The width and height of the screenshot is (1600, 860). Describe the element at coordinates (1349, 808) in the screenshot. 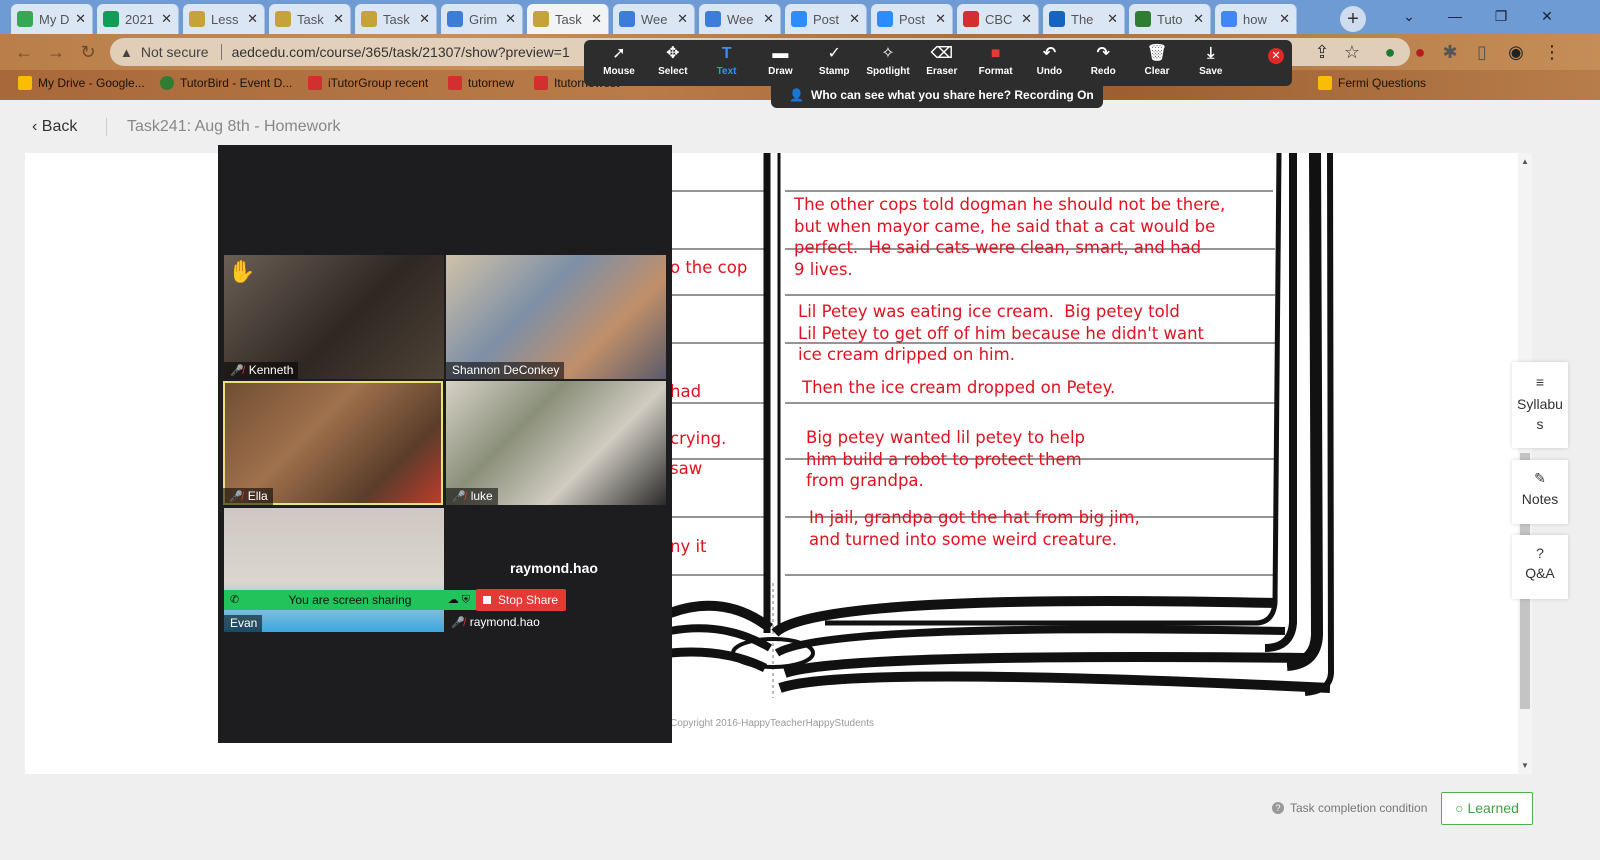

I see `task-completion-condition: ? Task completion condition` at that location.